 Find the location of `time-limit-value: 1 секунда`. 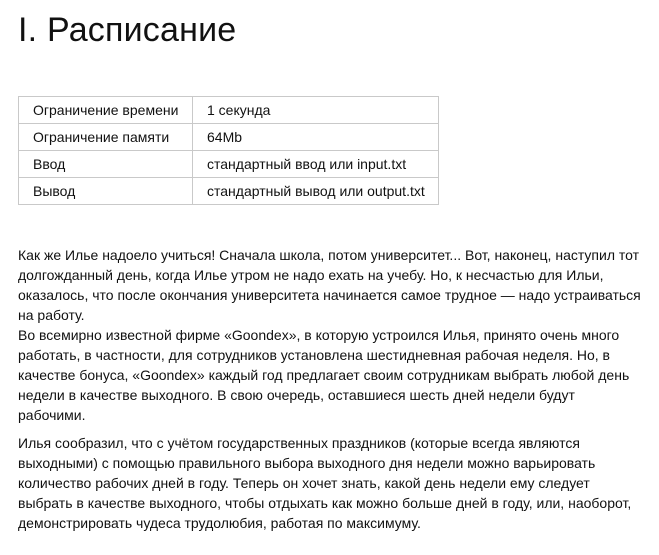

time-limit-value: 1 секунда is located at coordinates (315, 110).